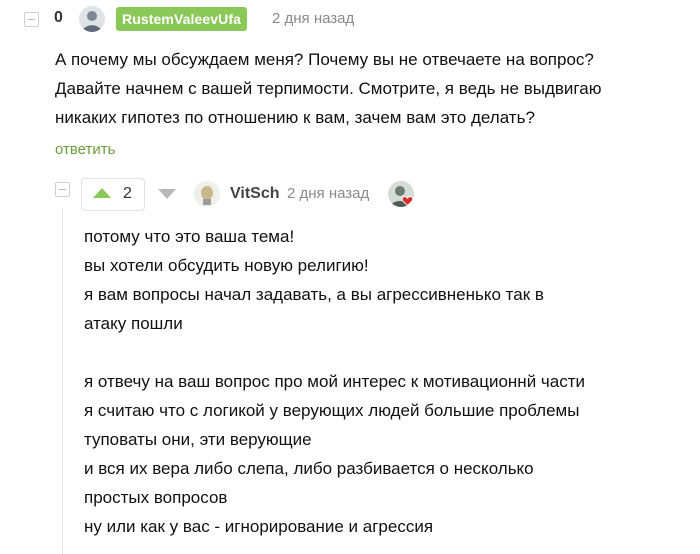 This screenshot has width=700, height=554. Describe the element at coordinates (62, 381) in the screenshot. I see `thread-line` at that location.